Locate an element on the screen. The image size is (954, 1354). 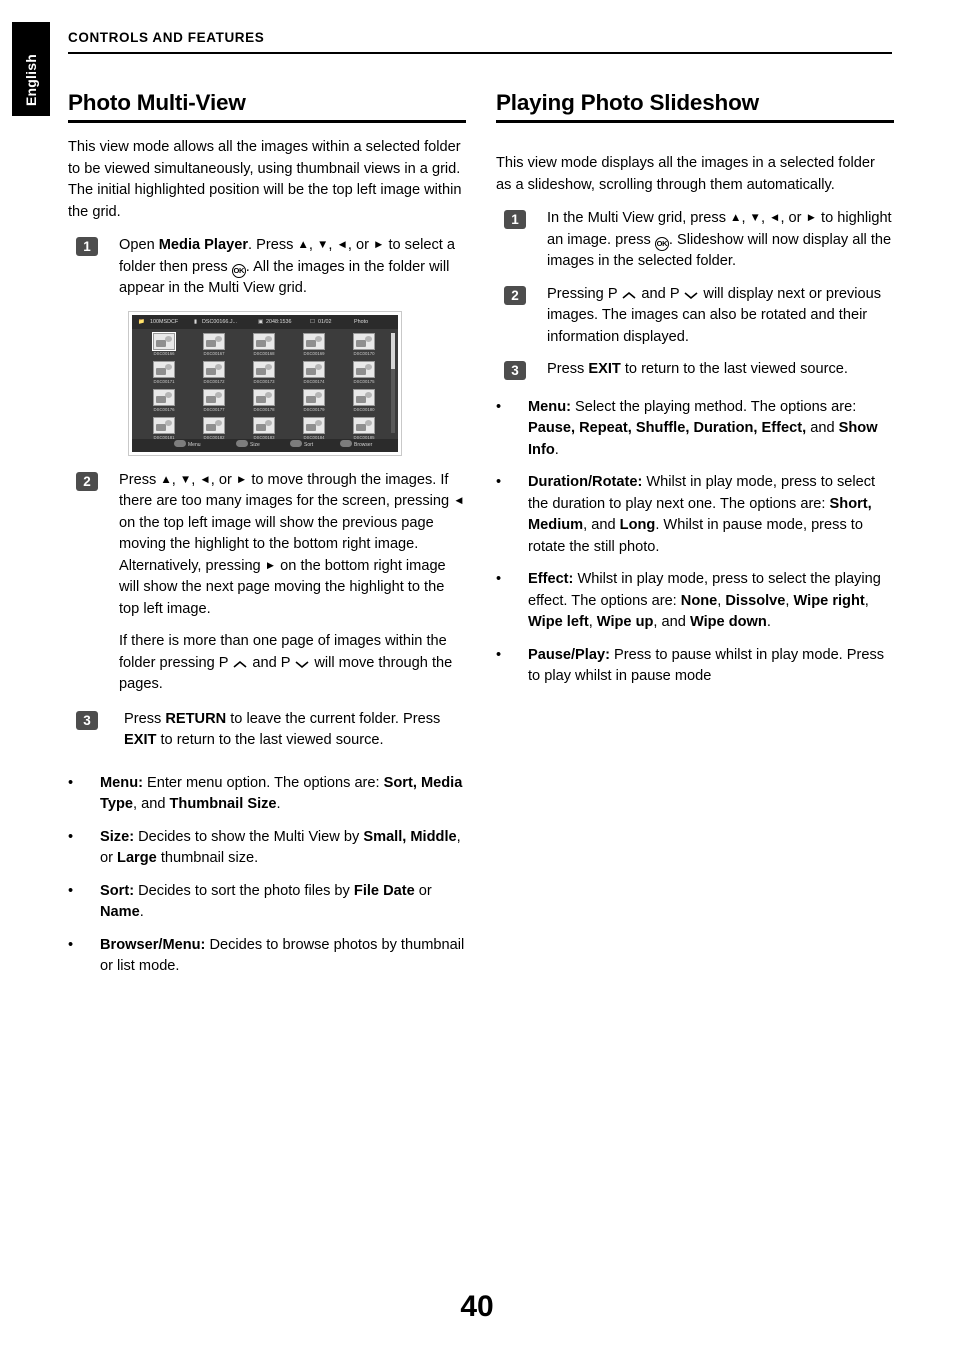
thumbnail-cell: DSC00180 is located at coordinates (364, 401).